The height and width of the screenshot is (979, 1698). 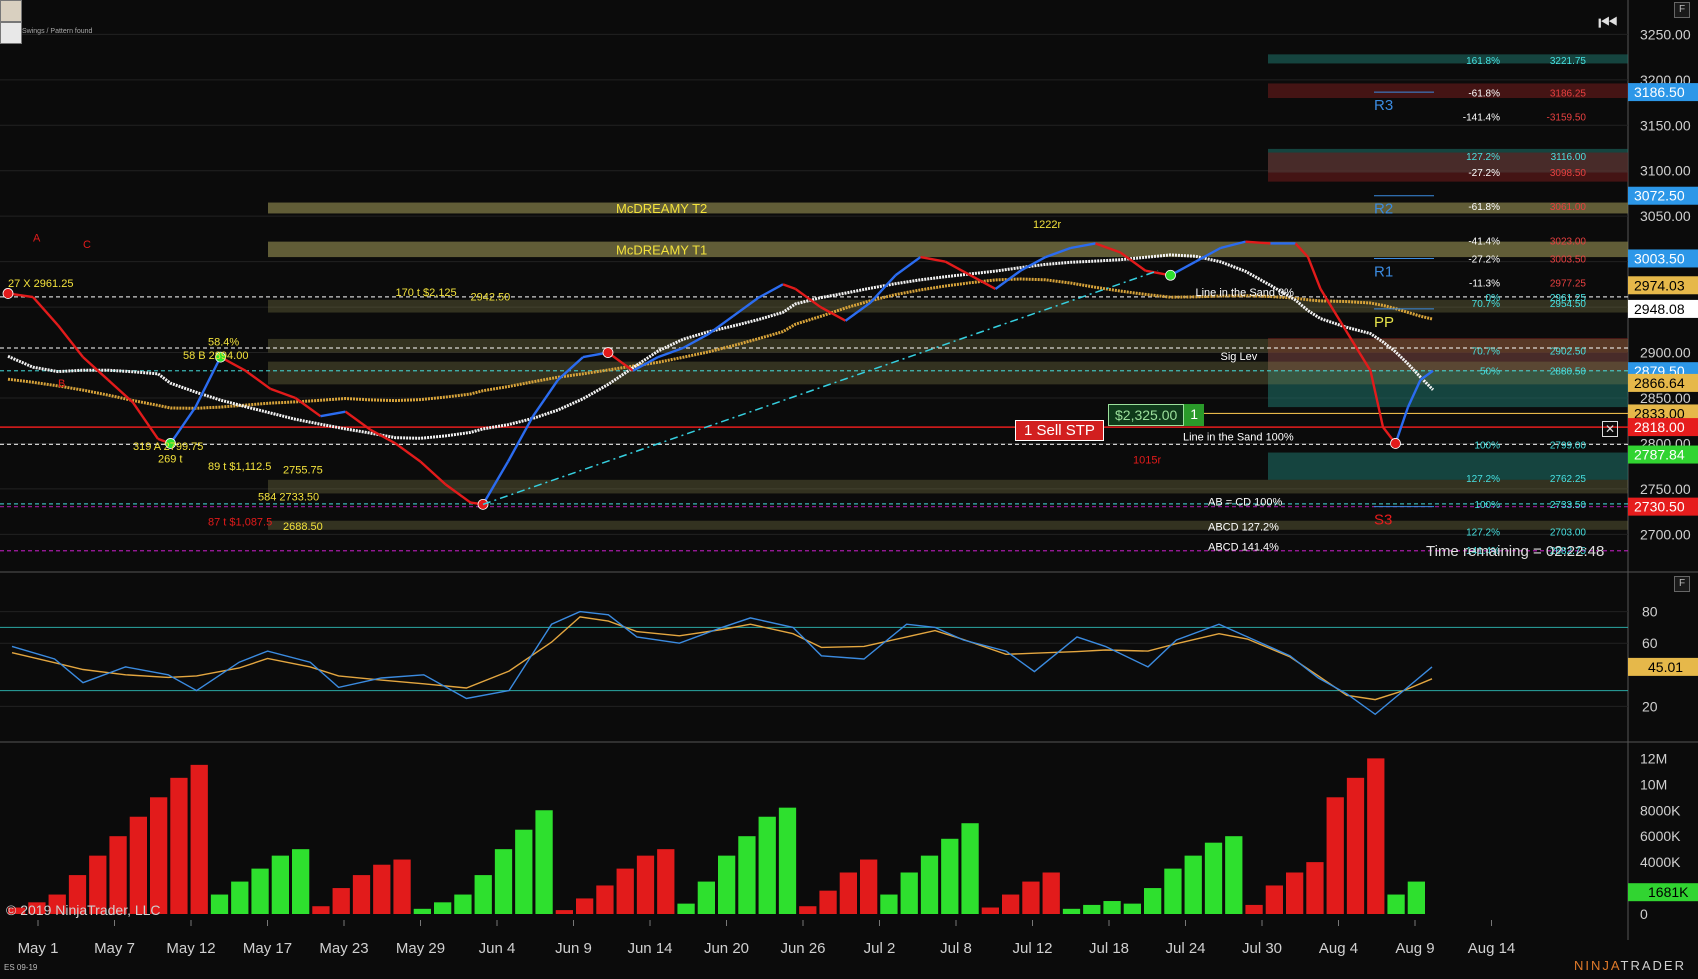 What do you see at coordinates (1484, 242) in the screenshot?
I see `fib-pct-label: -41.4%` at bounding box center [1484, 242].